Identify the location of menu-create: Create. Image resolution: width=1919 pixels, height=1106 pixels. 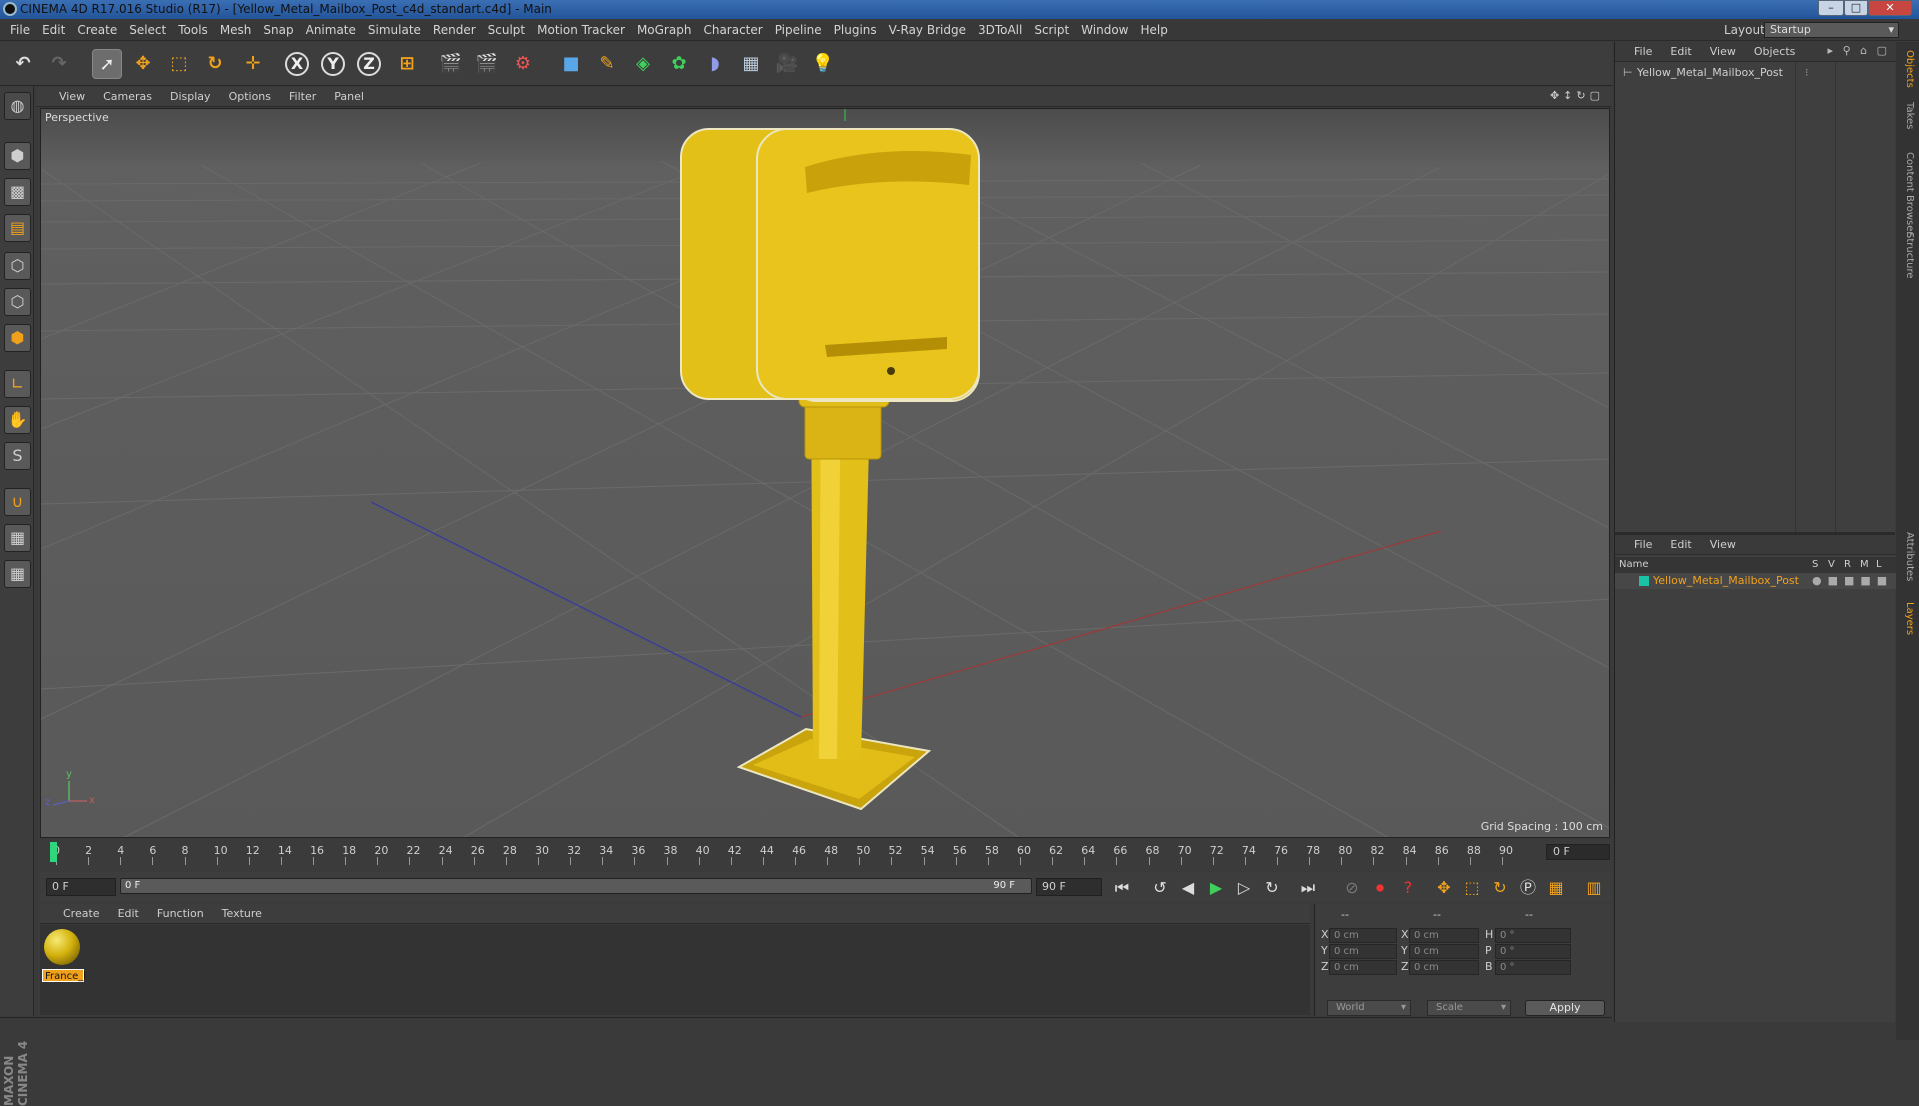
(97, 30).